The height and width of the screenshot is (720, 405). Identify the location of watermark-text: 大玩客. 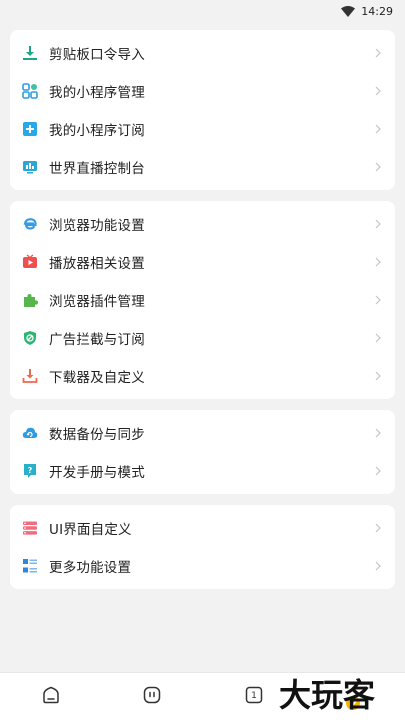
(327, 695).